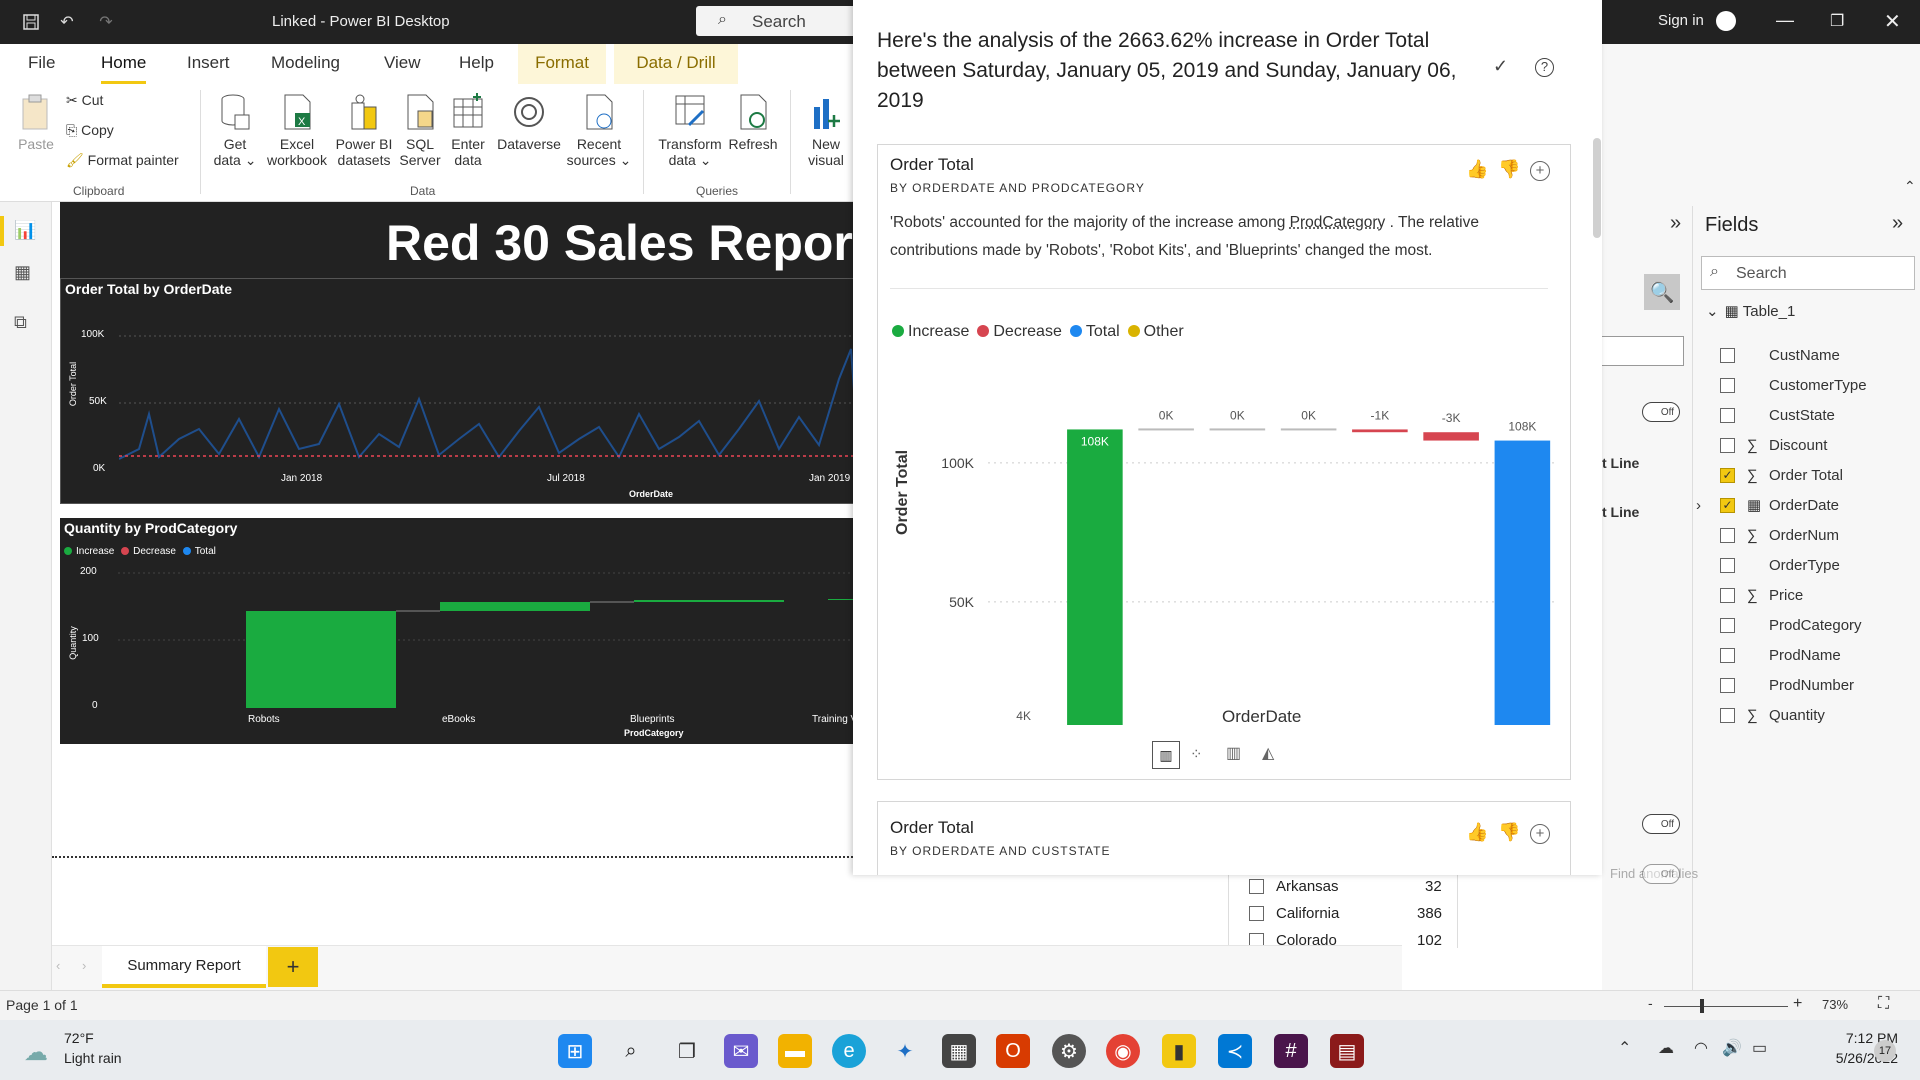 Image resolution: width=1920 pixels, height=1080 pixels. What do you see at coordinates (1235, 1051) in the screenshot?
I see `vscode-icon: ≺` at bounding box center [1235, 1051].